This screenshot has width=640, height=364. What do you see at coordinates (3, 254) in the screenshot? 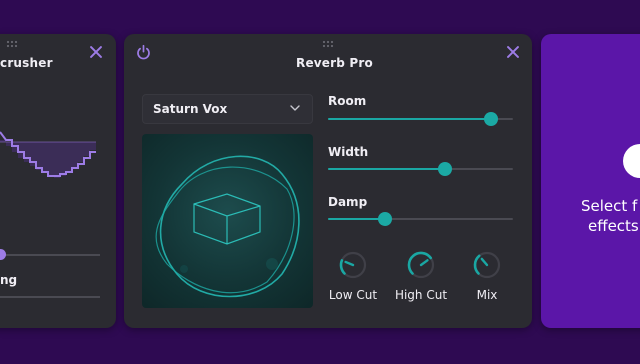
I see `left-slider-thumb` at bounding box center [3, 254].